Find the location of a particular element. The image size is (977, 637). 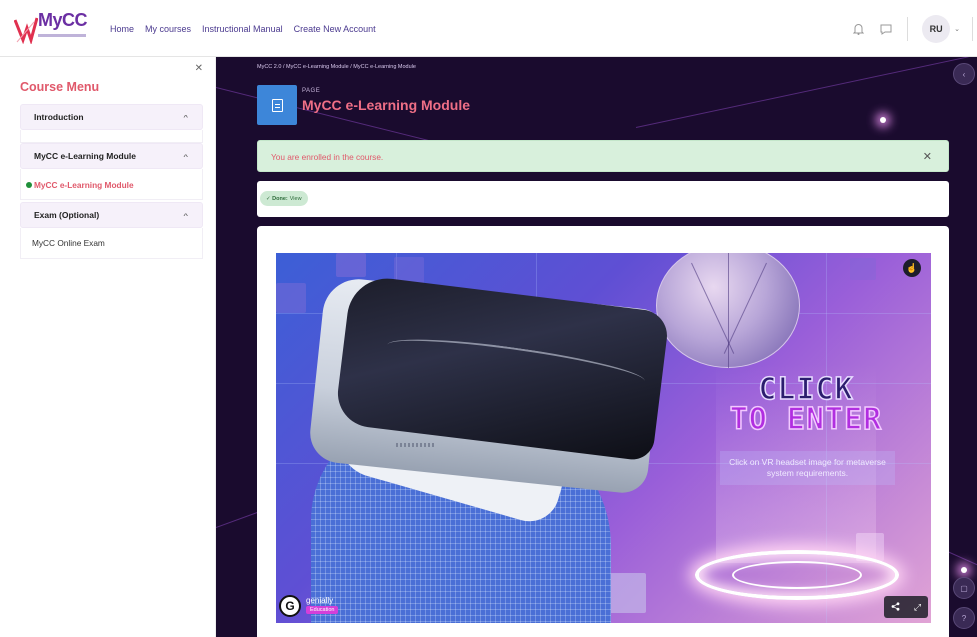

headline-to-enter: TO ENTER is located at coordinates (806, 419).